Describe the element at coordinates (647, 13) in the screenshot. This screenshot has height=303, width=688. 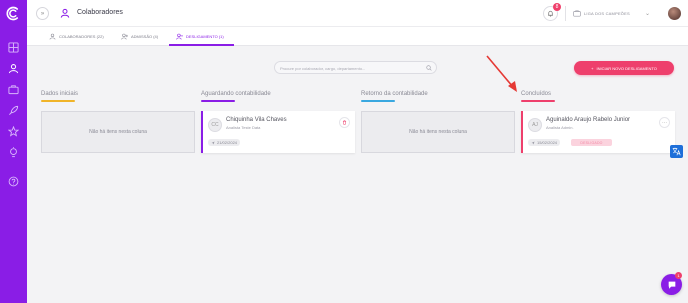
I see `chevron-down-icon: ⌄` at that location.